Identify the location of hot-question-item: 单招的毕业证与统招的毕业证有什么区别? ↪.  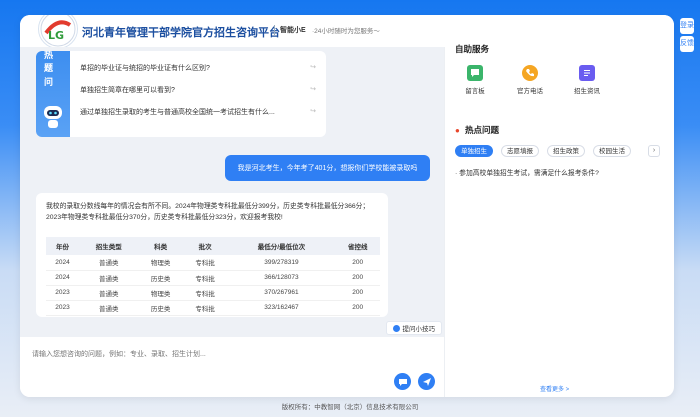
(200, 68).